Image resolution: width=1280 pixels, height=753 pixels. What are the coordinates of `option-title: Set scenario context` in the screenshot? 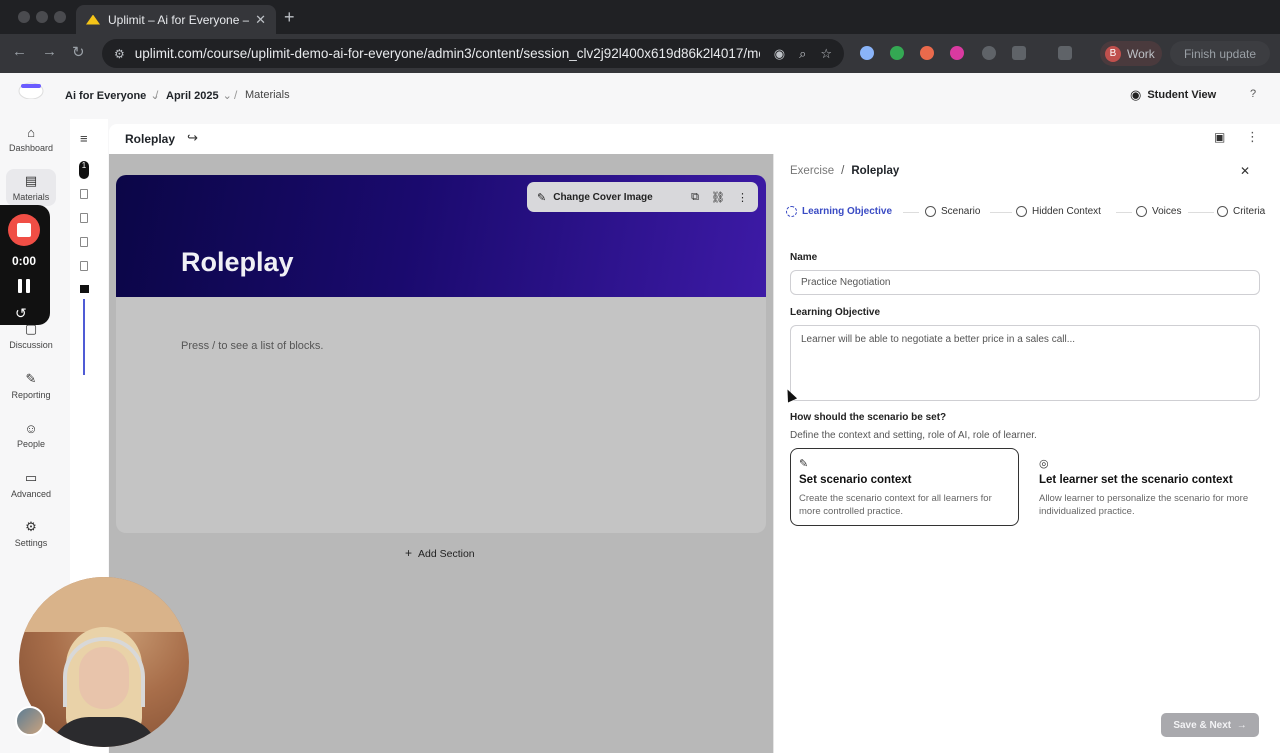 It's located at (855, 480).